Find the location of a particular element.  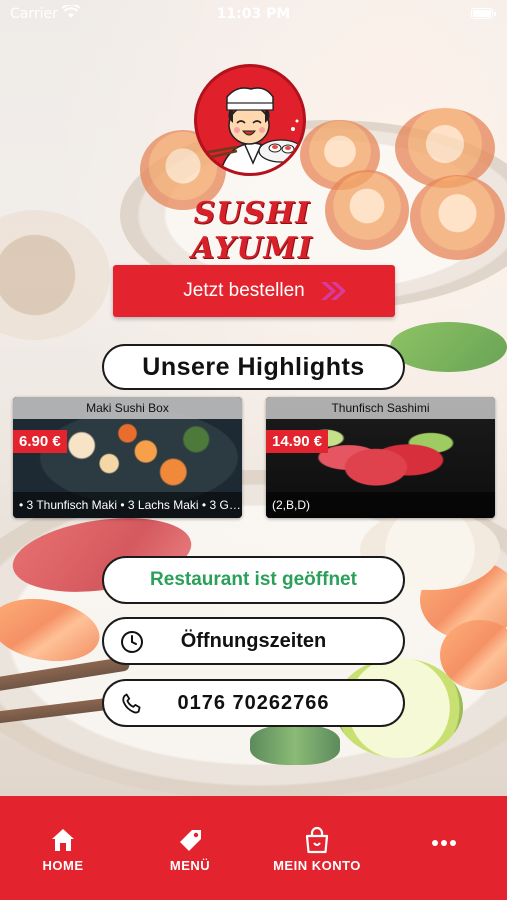

tab-my-account: MEIN KONTO is located at coordinates (317, 849).